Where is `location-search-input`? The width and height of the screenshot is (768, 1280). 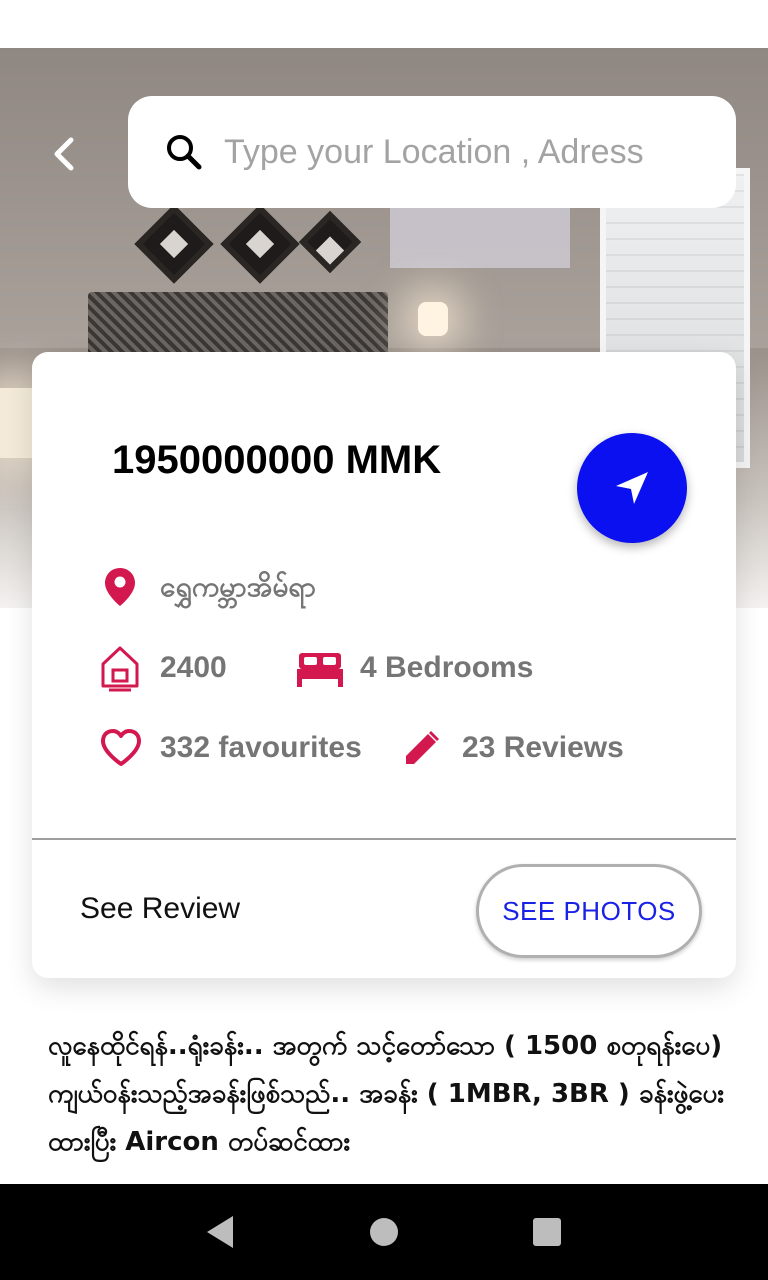 location-search-input is located at coordinates (474, 152).